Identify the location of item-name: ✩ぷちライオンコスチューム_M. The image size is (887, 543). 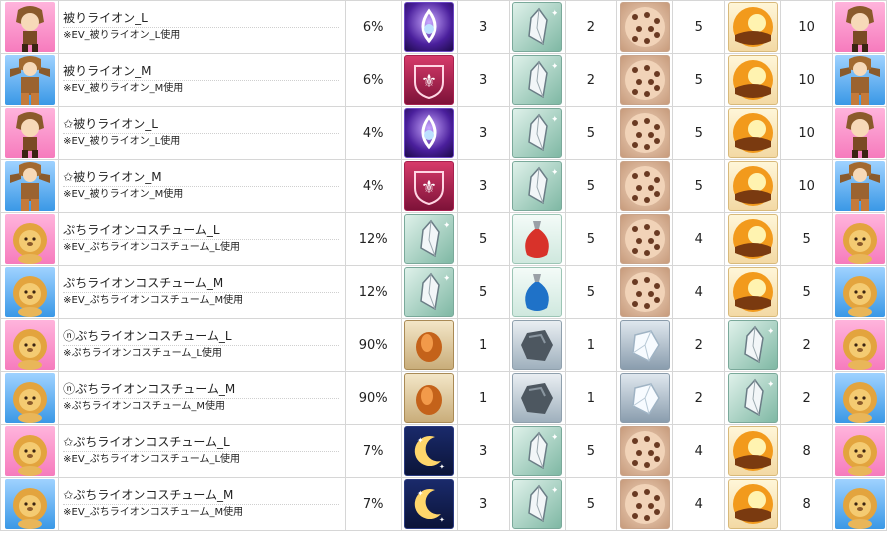
(201, 496).